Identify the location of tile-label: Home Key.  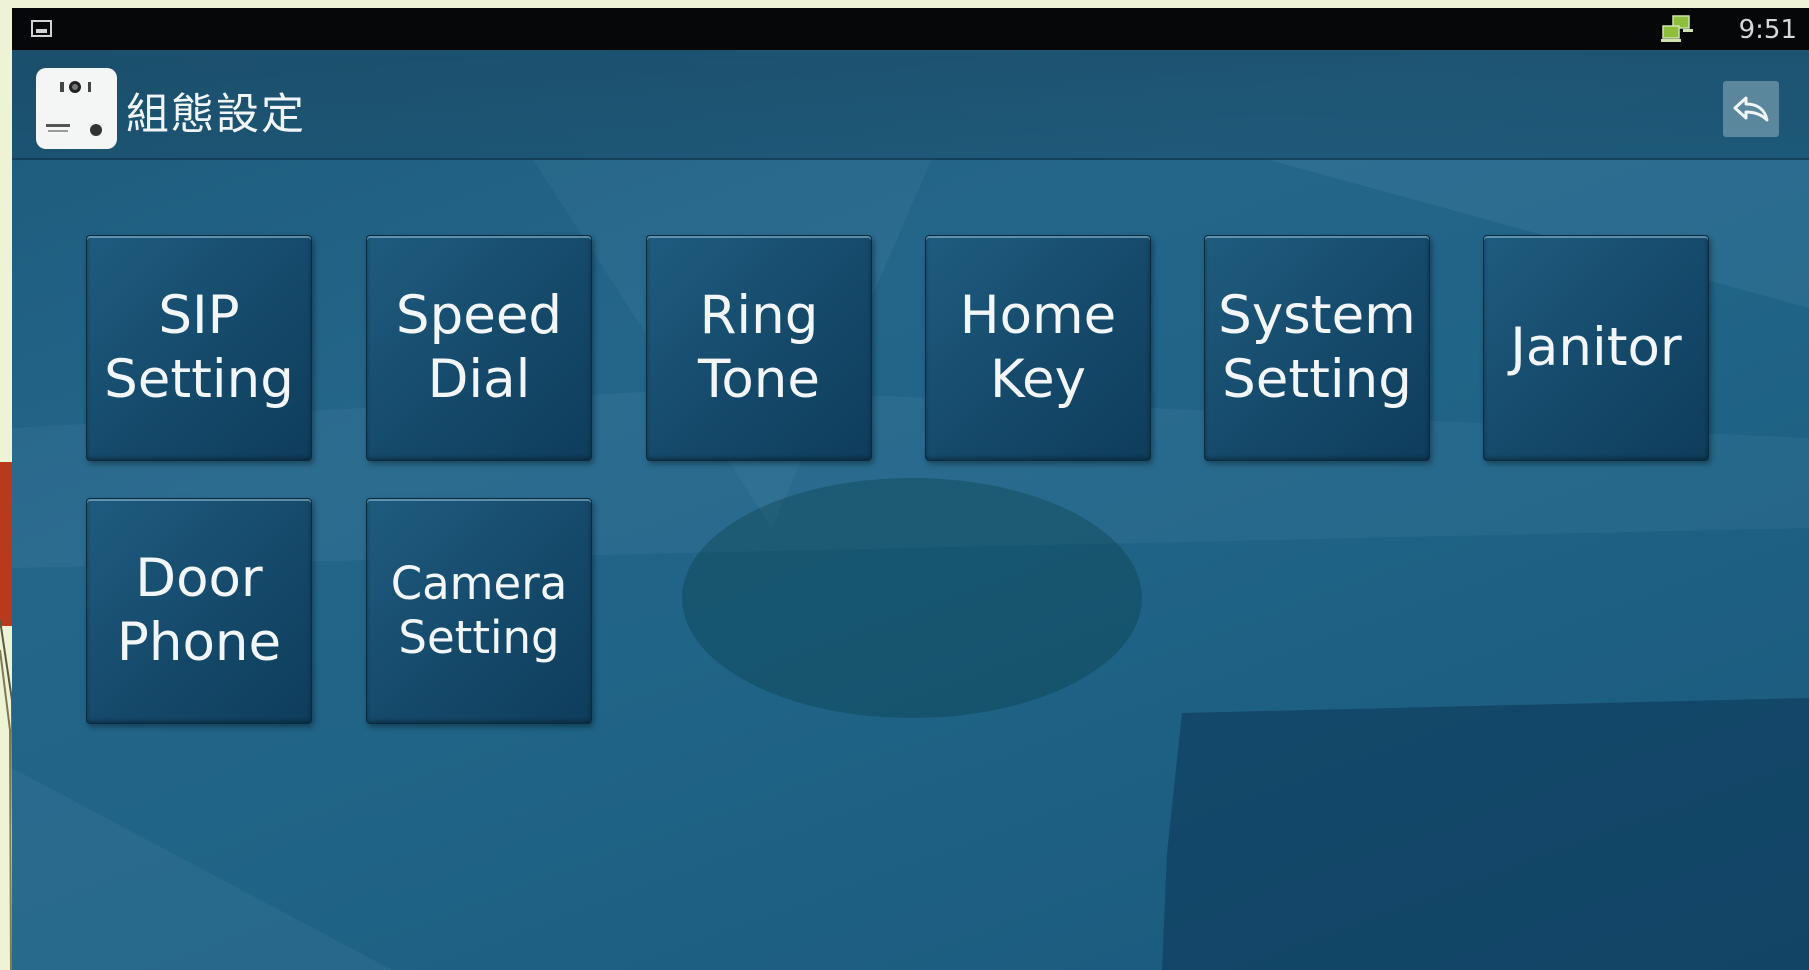
(1038, 347).